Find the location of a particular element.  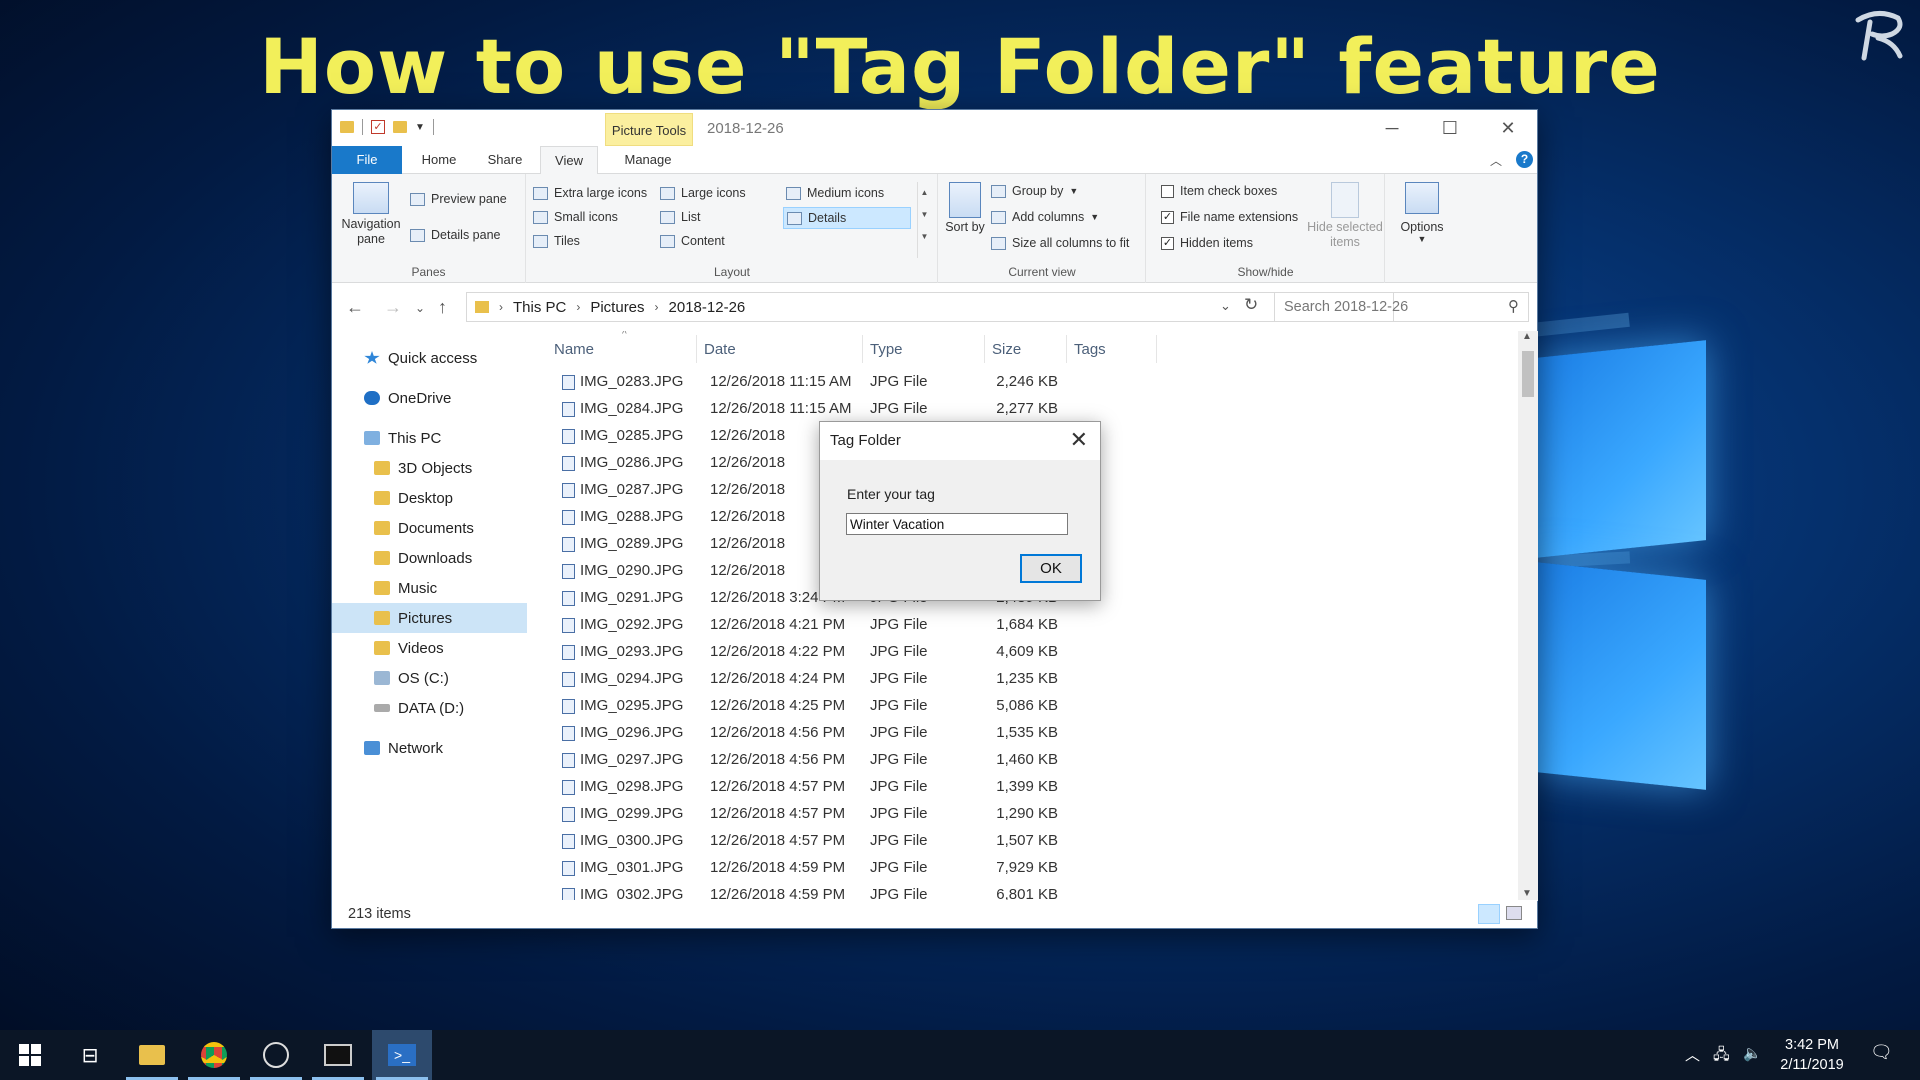

nav-item-downloads: Downloads is located at coordinates (429, 558).